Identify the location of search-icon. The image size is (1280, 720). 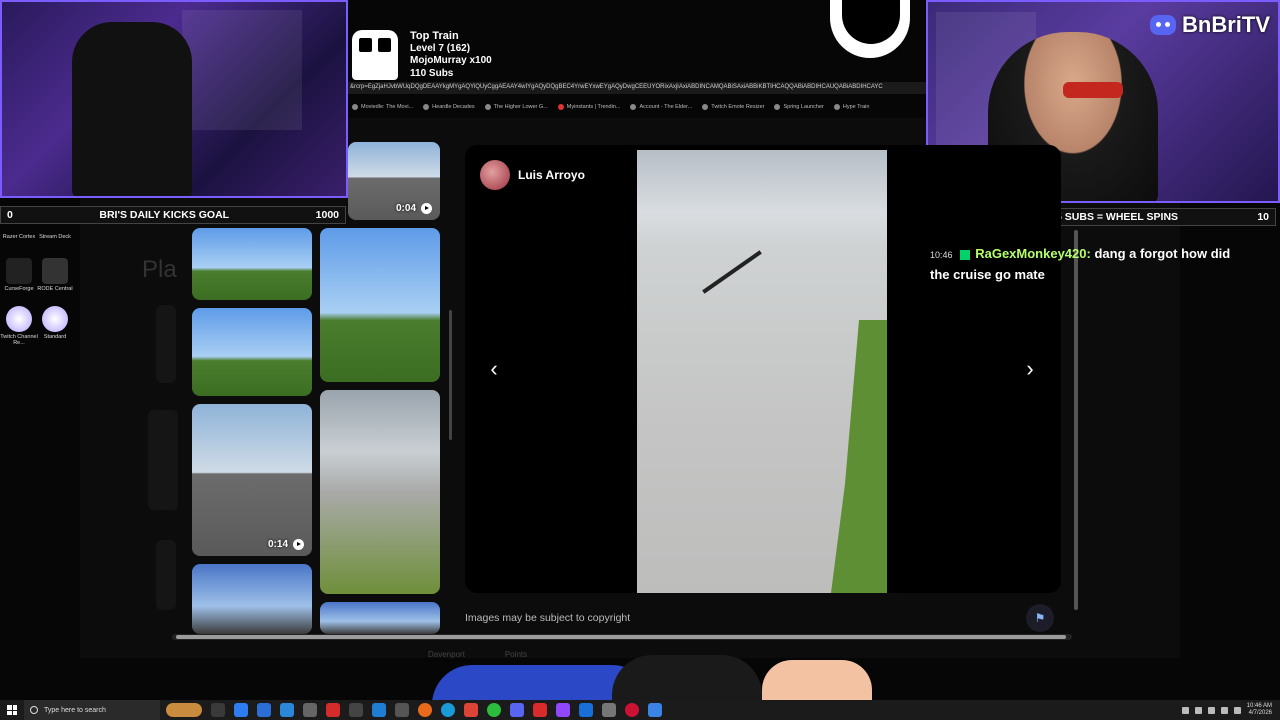
(34, 710).